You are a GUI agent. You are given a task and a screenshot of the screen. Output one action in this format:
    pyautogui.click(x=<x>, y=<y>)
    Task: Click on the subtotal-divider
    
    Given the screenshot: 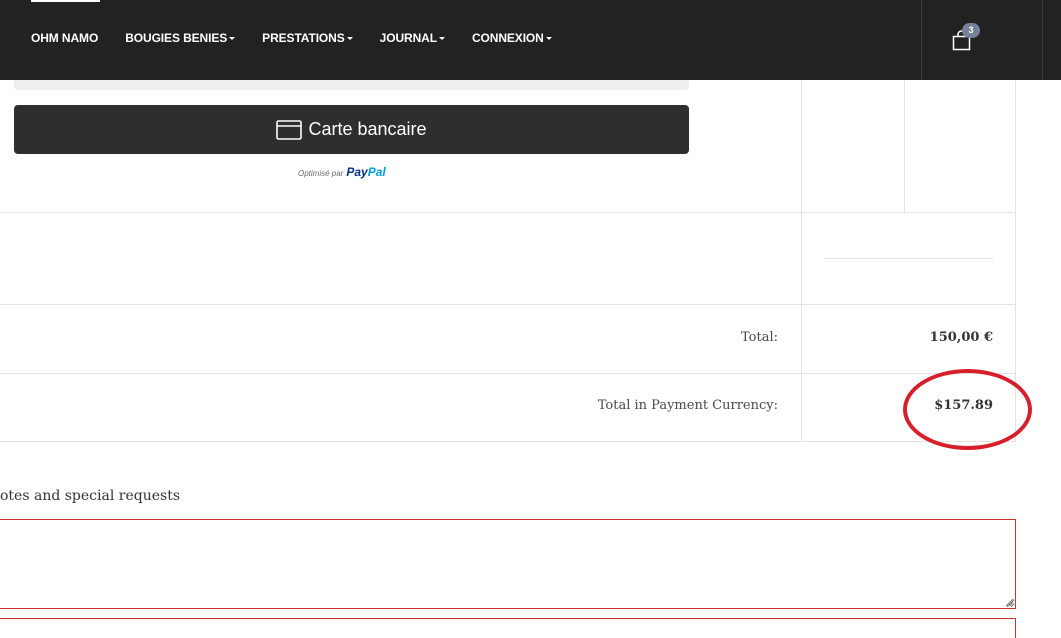 What is the action you would take?
    pyautogui.click(x=908, y=258)
    